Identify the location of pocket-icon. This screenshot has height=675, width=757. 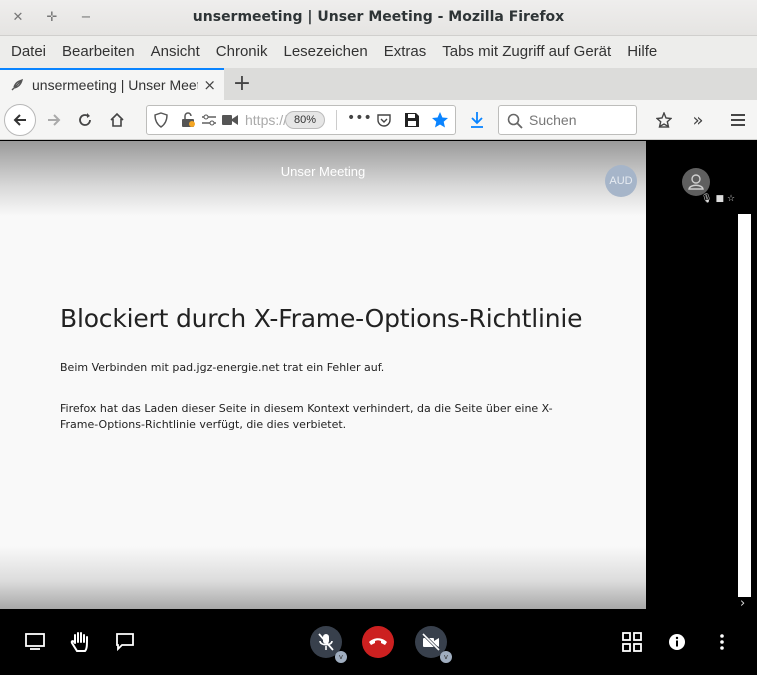
(384, 120).